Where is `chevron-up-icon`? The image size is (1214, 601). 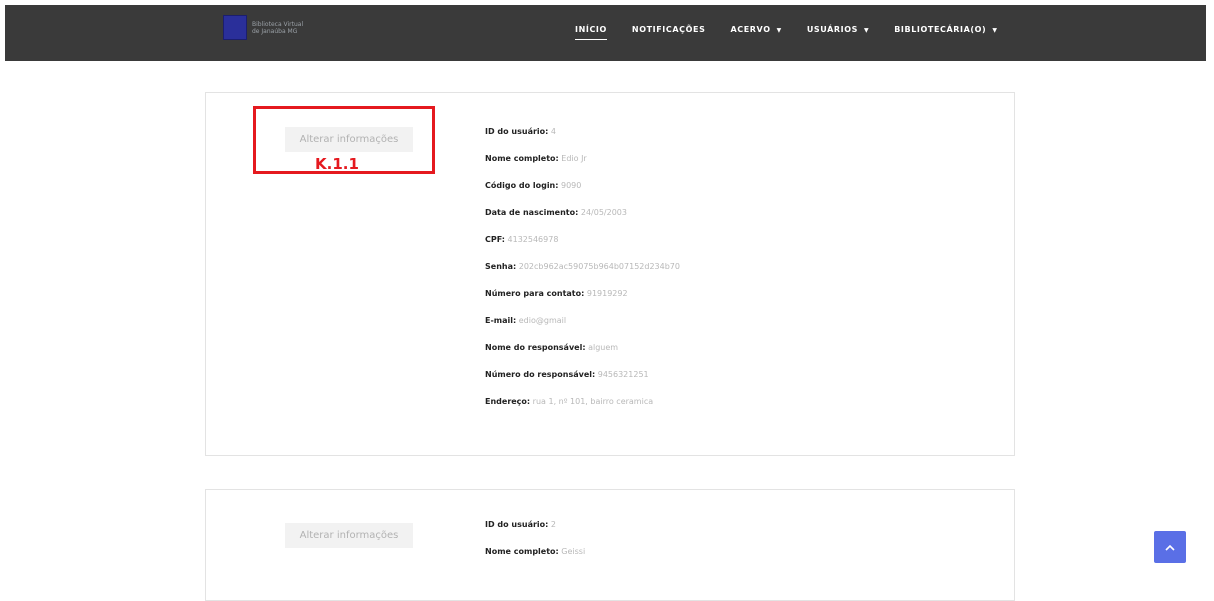 chevron-up-icon is located at coordinates (1170, 547).